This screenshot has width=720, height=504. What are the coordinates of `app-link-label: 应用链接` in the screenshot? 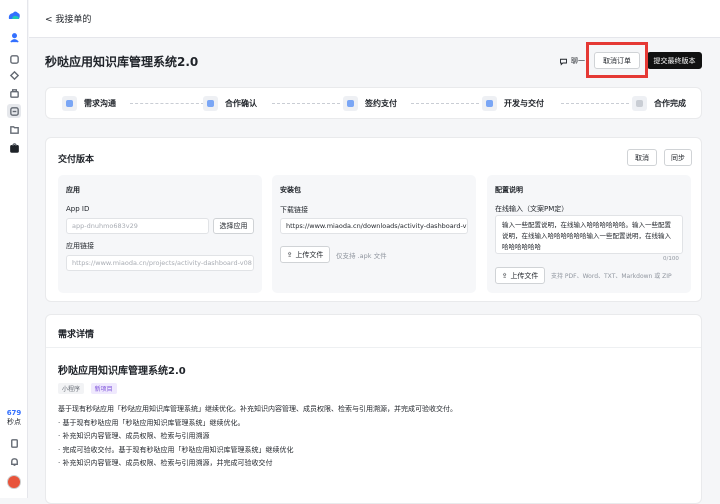 It's located at (80, 246).